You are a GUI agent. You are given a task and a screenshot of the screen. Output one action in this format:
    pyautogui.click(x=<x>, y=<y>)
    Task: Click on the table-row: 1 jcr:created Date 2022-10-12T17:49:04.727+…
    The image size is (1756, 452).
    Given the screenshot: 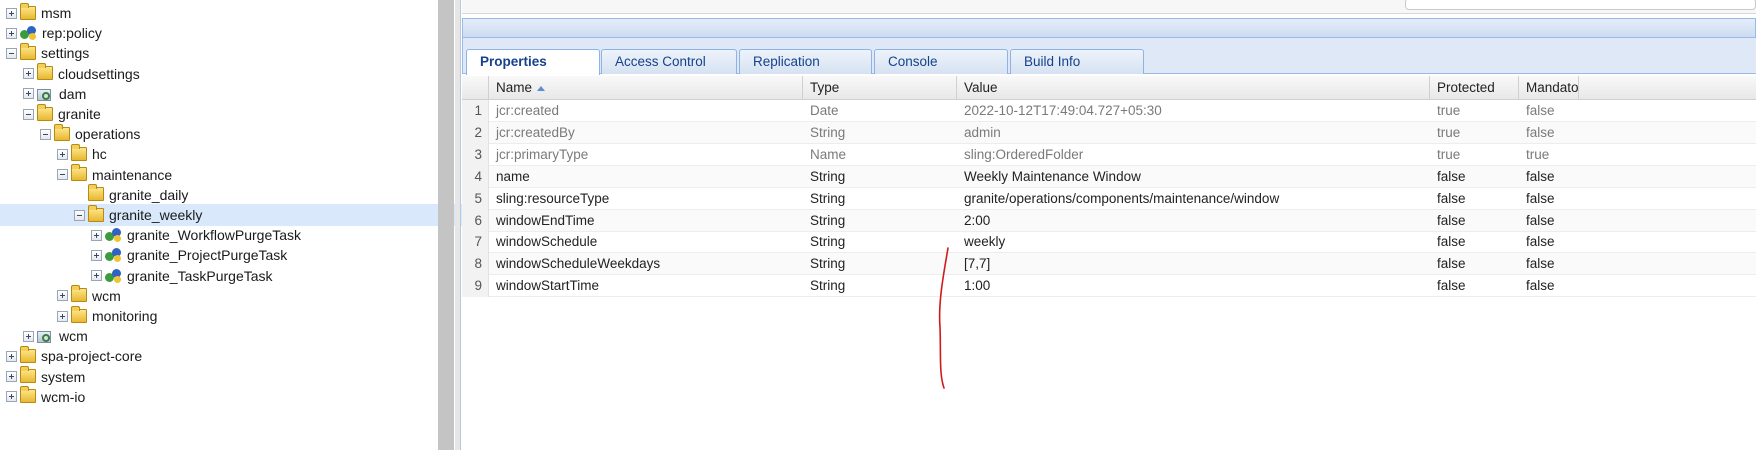 What is the action you would take?
    pyautogui.click(x=1109, y=111)
    